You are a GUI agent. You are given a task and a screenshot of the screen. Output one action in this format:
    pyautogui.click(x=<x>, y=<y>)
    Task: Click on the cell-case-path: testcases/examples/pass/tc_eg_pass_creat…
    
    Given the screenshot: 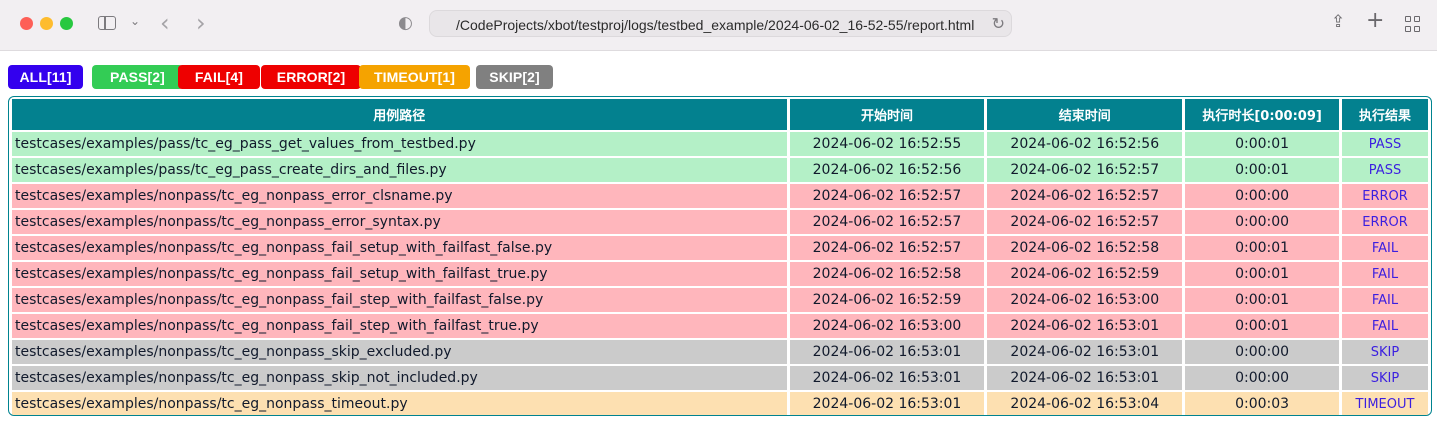 What is the action you would take?
    pyautogui.click(x=399, y=170)
    